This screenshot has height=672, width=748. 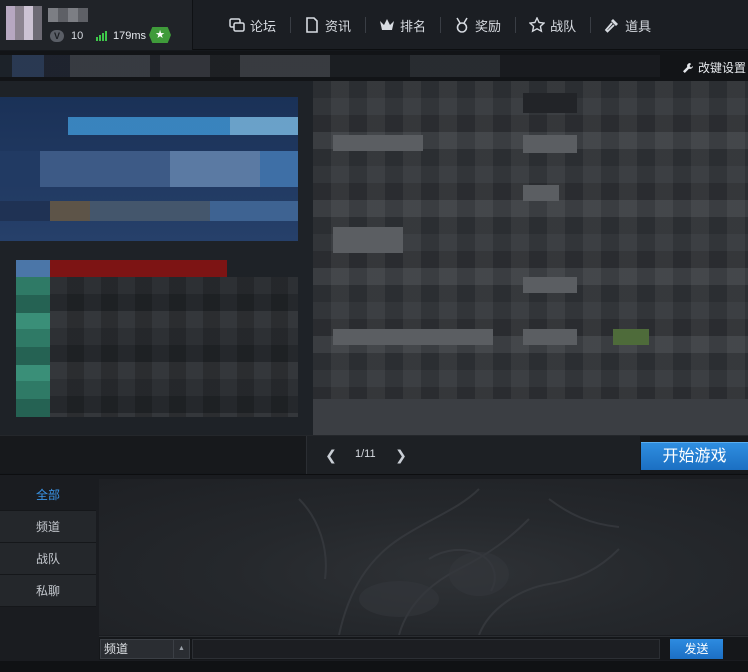 What do you see at coordinates (612, 25) in the screenshot?
I see `hammer-icon` at bounding box center [612, 25].